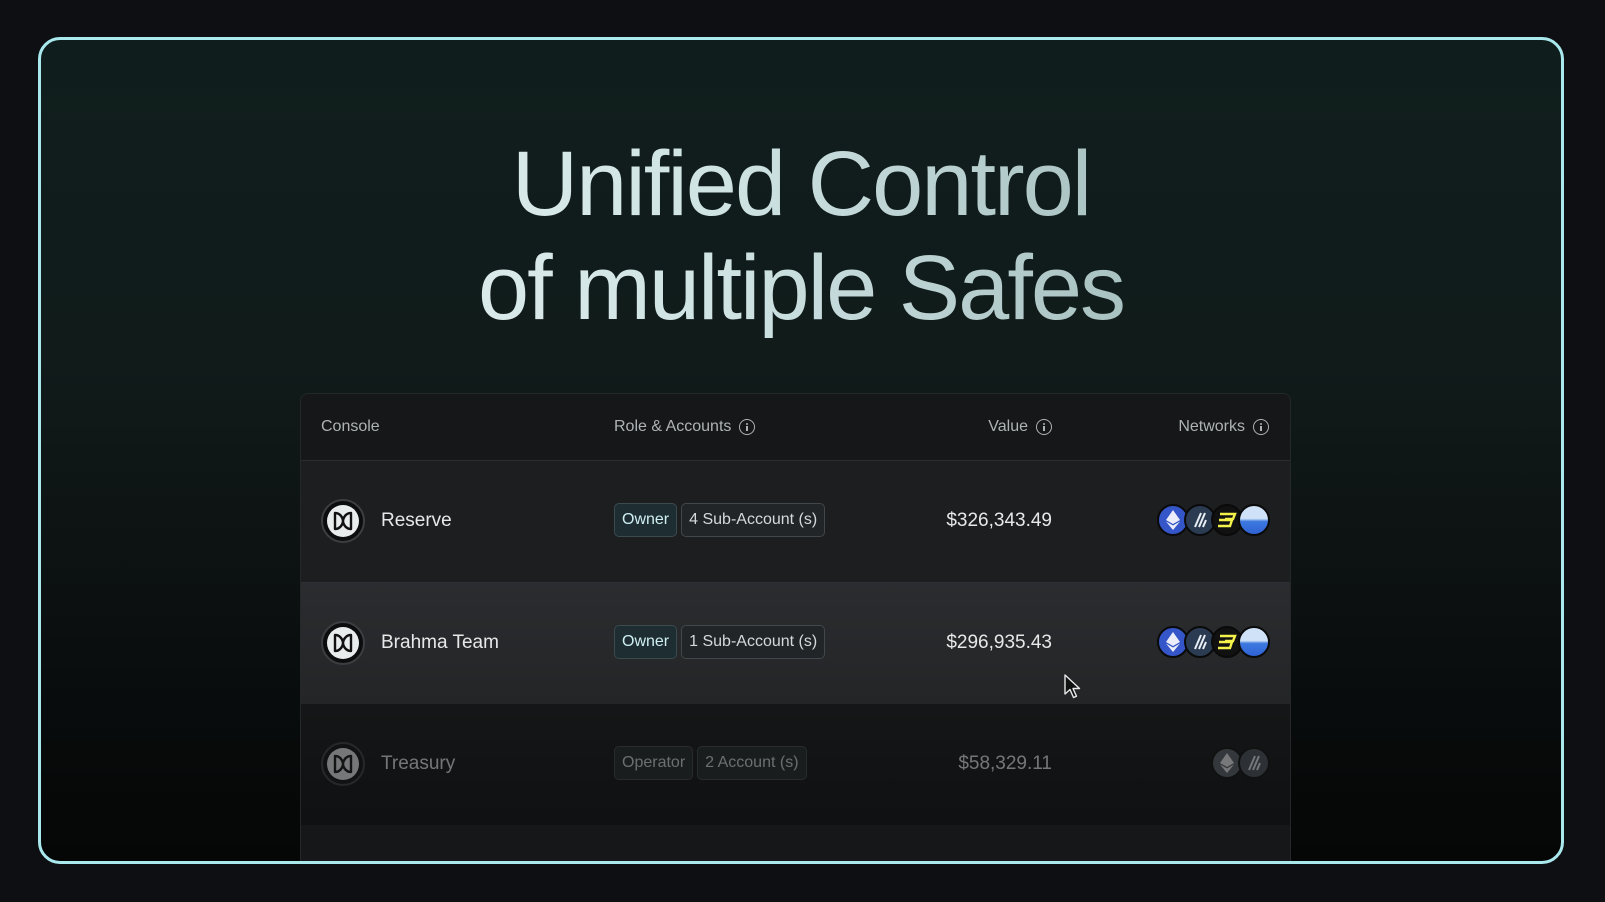 The height and width of the screenshot is (902, 1605). Describe the element at coordinates (440, 643) in the screenshot. I see `console-name: Brahma Team` at that location.